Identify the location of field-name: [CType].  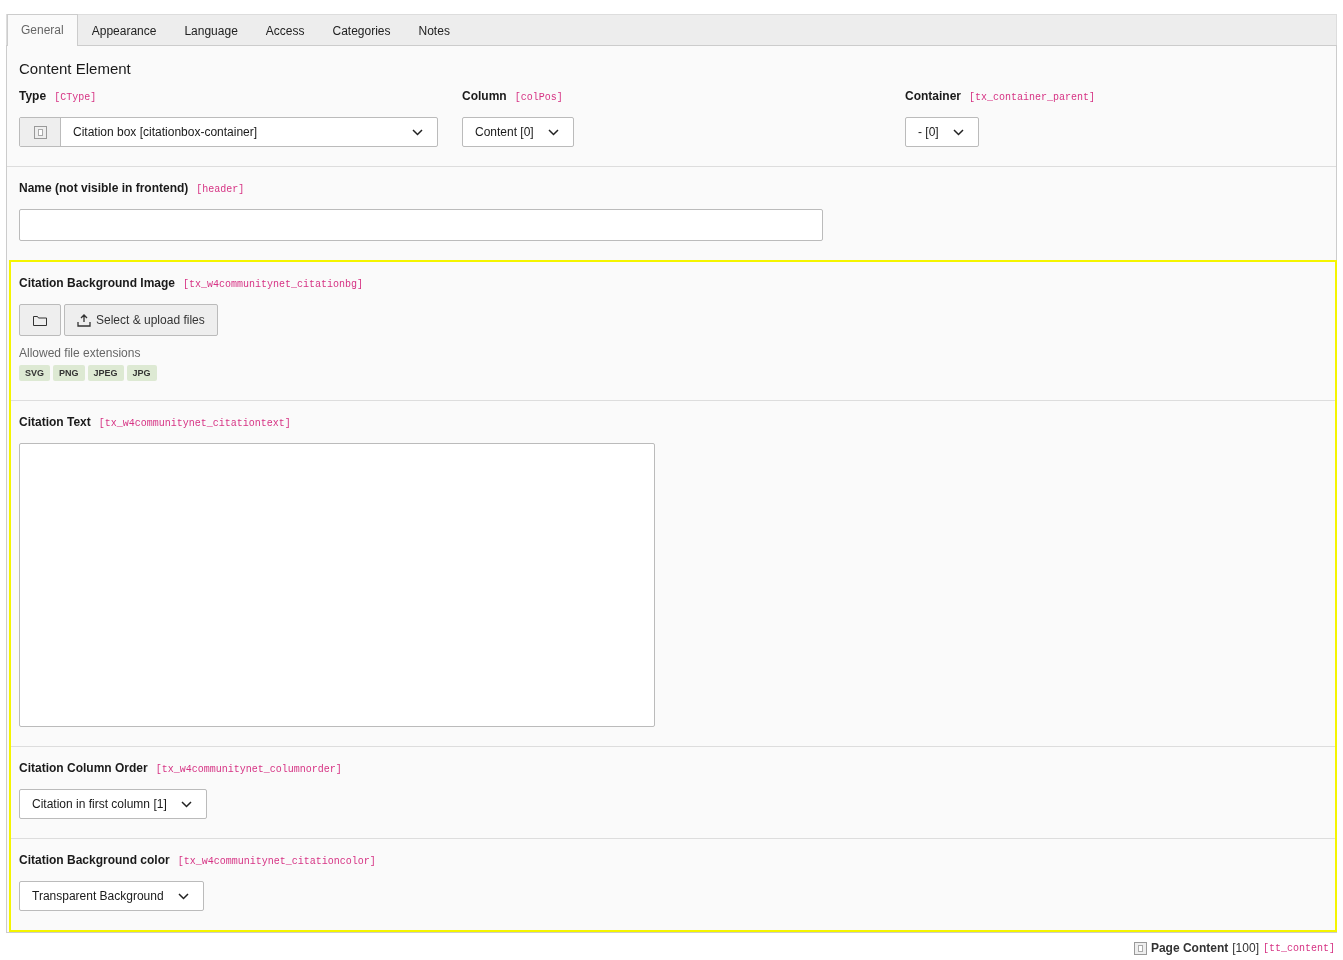
(75, 97).